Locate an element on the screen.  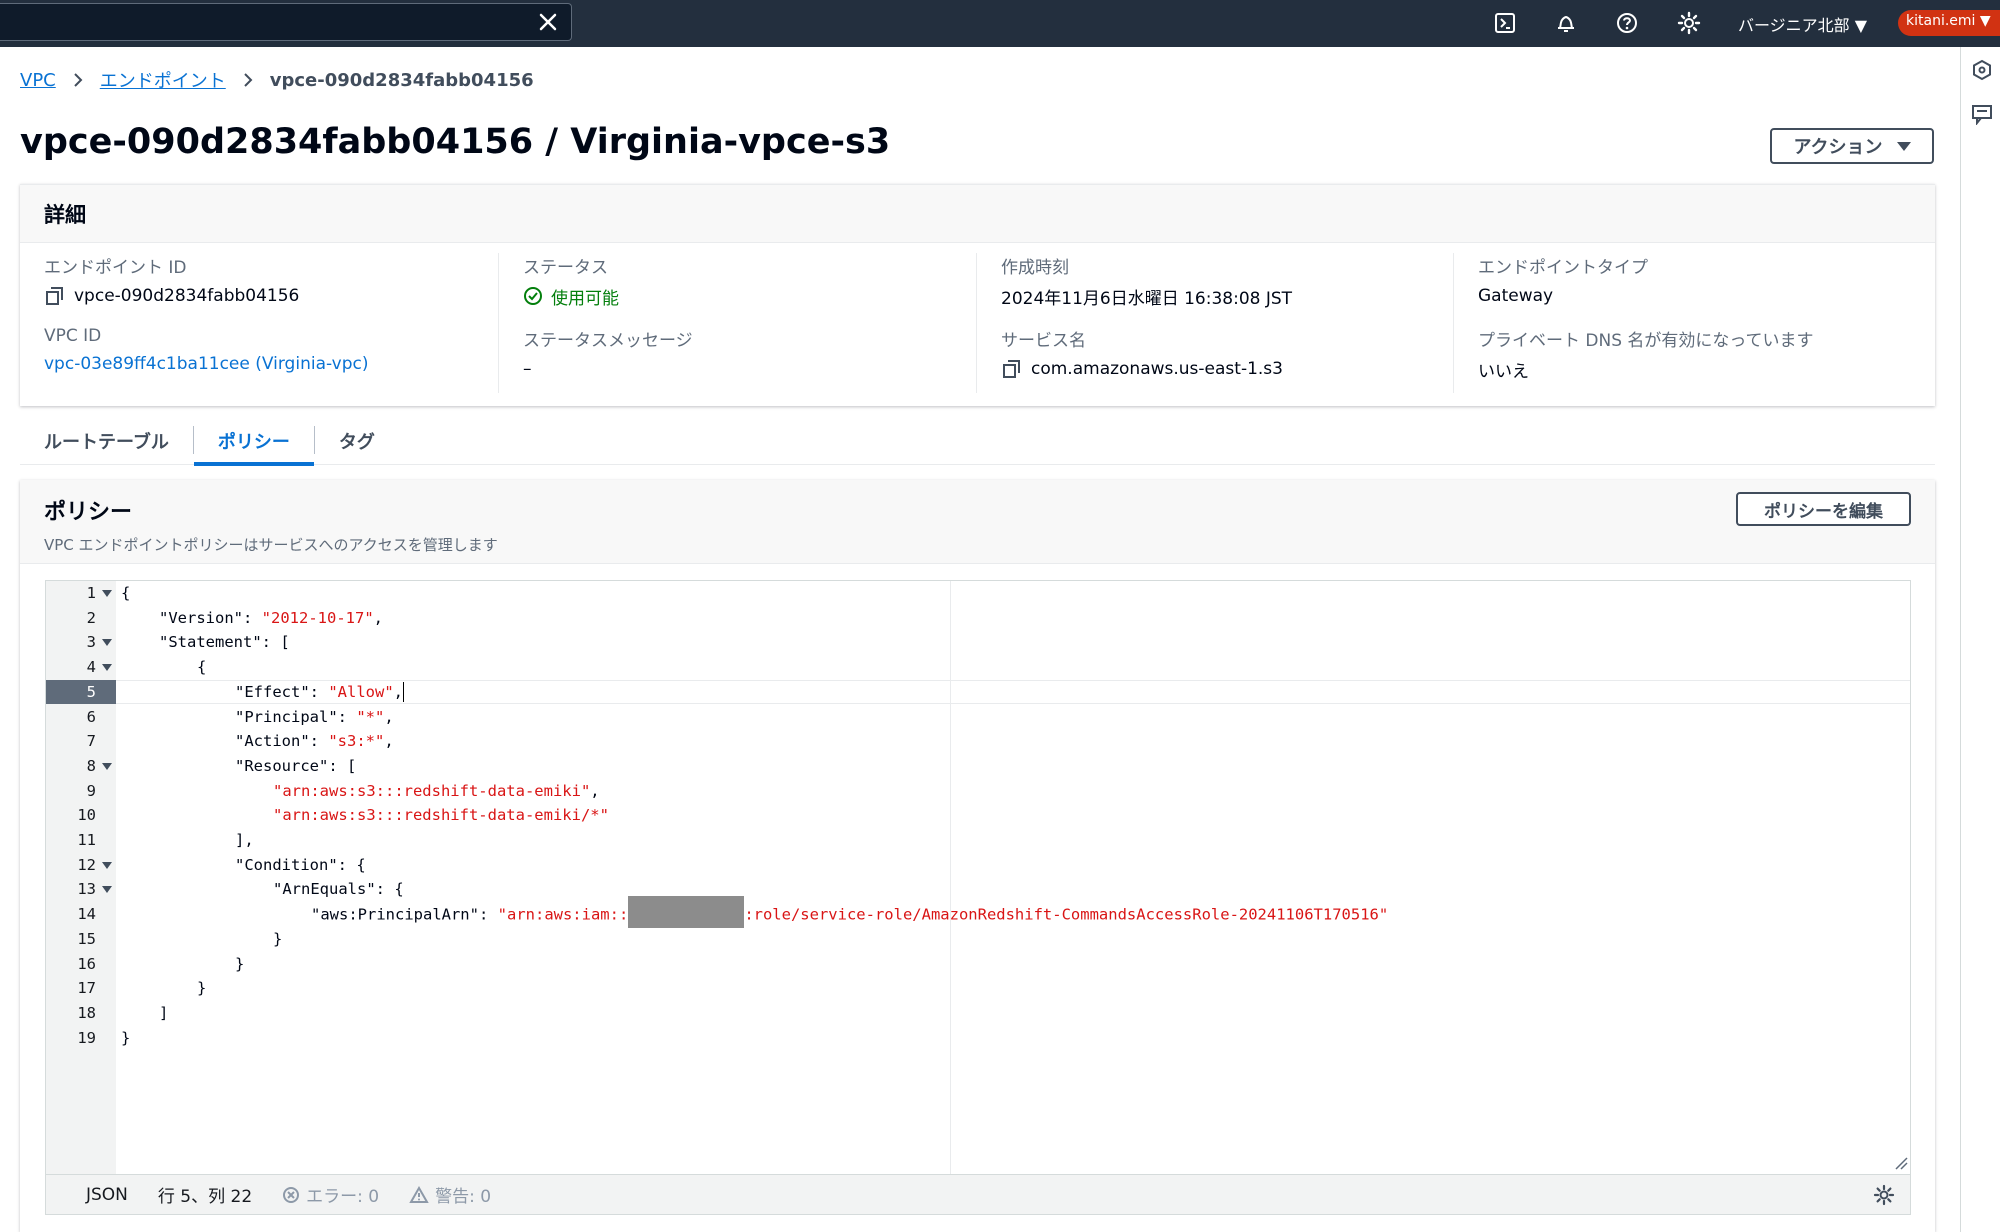
code-line: { is located at coordinates (126, 593).